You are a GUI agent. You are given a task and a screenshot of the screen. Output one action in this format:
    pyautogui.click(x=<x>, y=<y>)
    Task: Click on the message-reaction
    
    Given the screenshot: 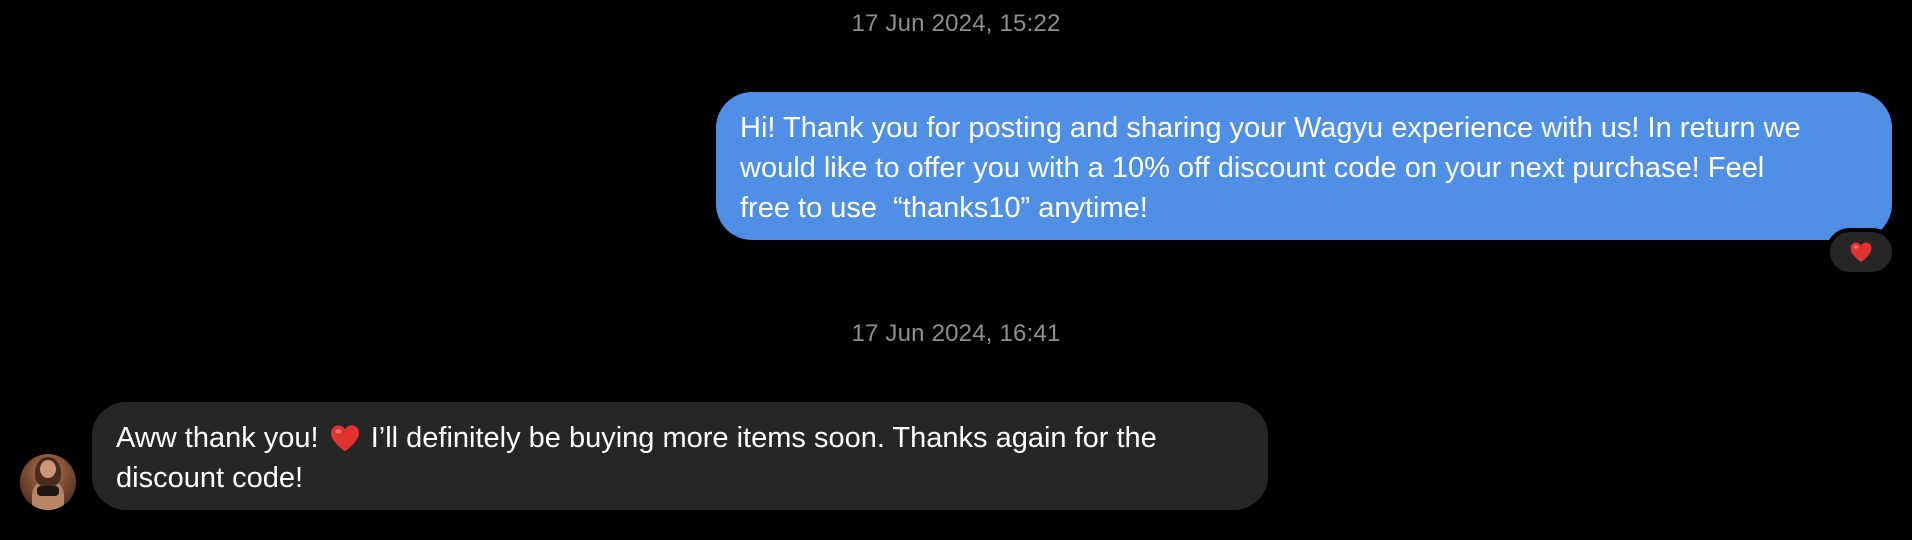 What is the action you would take?
    pyautogui.click(x=1861, y=252)
    